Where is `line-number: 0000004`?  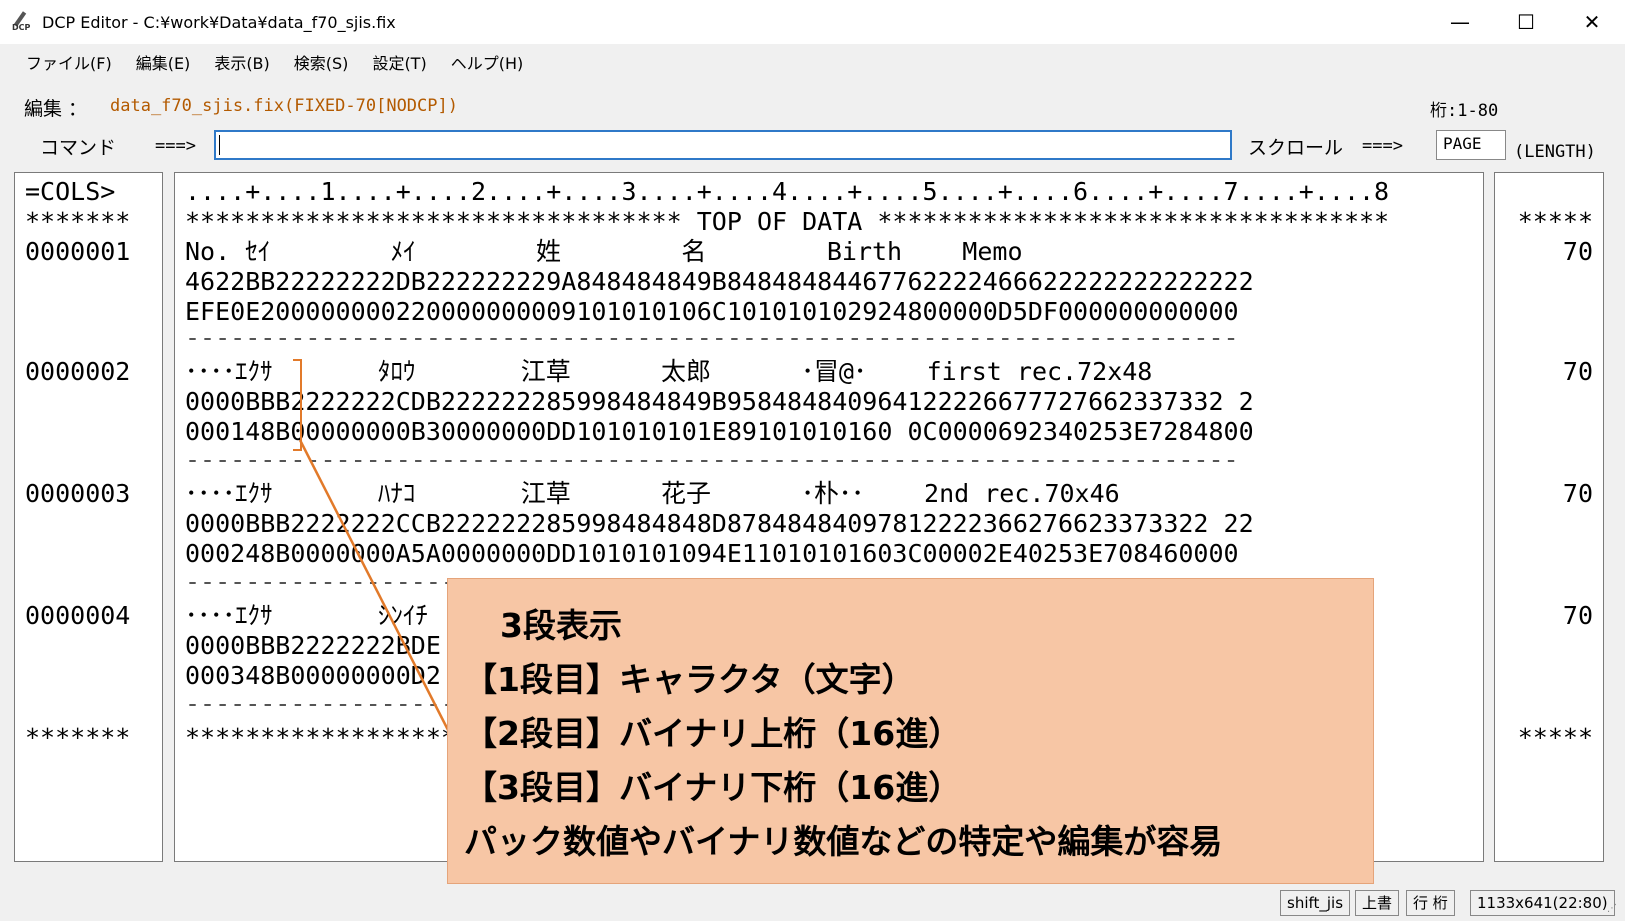
line-number: 0000004 is located at coordinates (77, 616).